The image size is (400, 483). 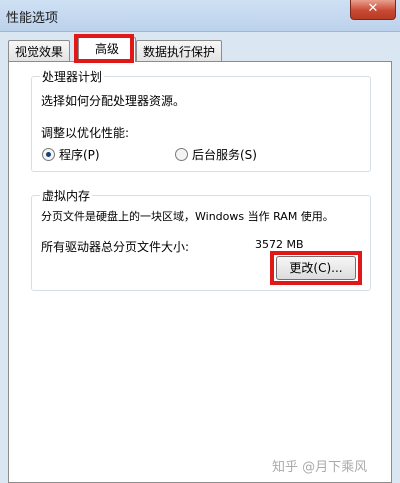 I want to click on tab-data-execution-prevention: 数据执行保护, so click(x=179, y=50).